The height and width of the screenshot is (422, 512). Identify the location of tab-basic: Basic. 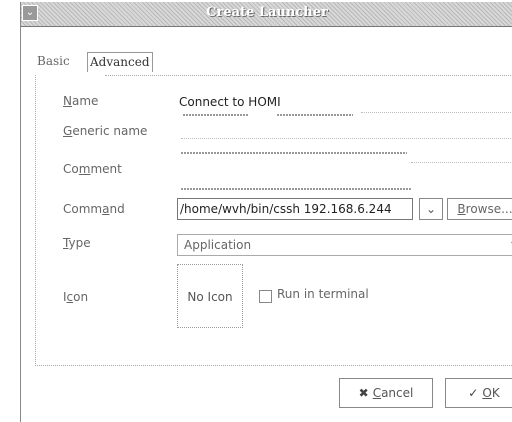
(53, 61).